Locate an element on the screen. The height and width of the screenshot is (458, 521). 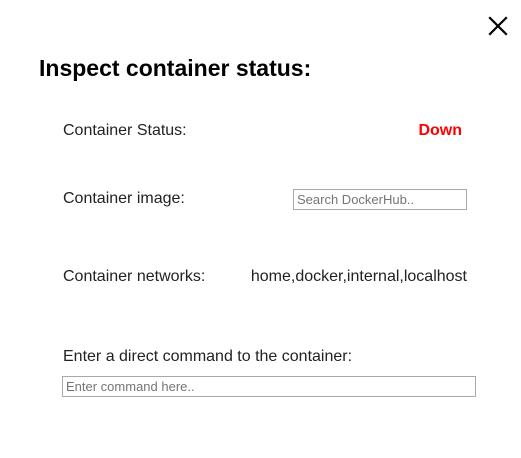
close-icon is located at coordinates (498, 26).